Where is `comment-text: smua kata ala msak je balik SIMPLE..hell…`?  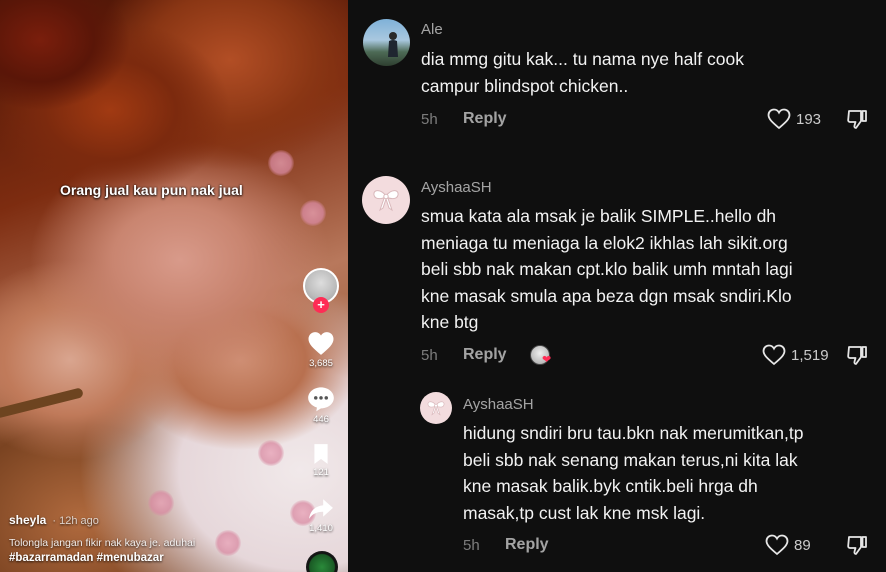 comment-text: smua kata ala msak je balik SIMPLE..hell… is located at coordinates (607, 269).